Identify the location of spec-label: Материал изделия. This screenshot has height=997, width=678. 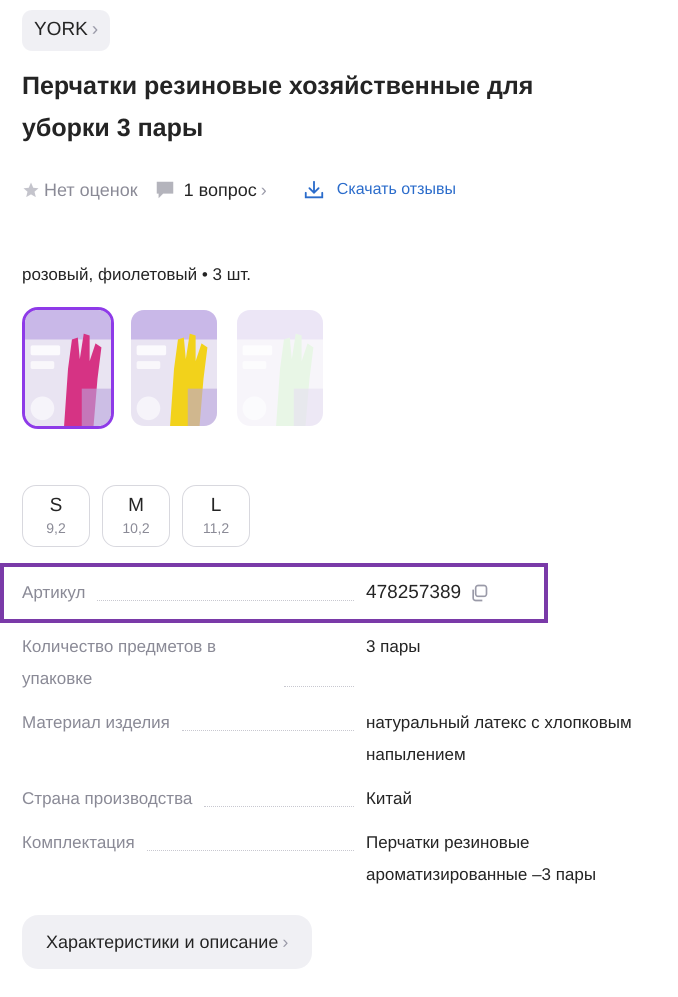
(96, 723).